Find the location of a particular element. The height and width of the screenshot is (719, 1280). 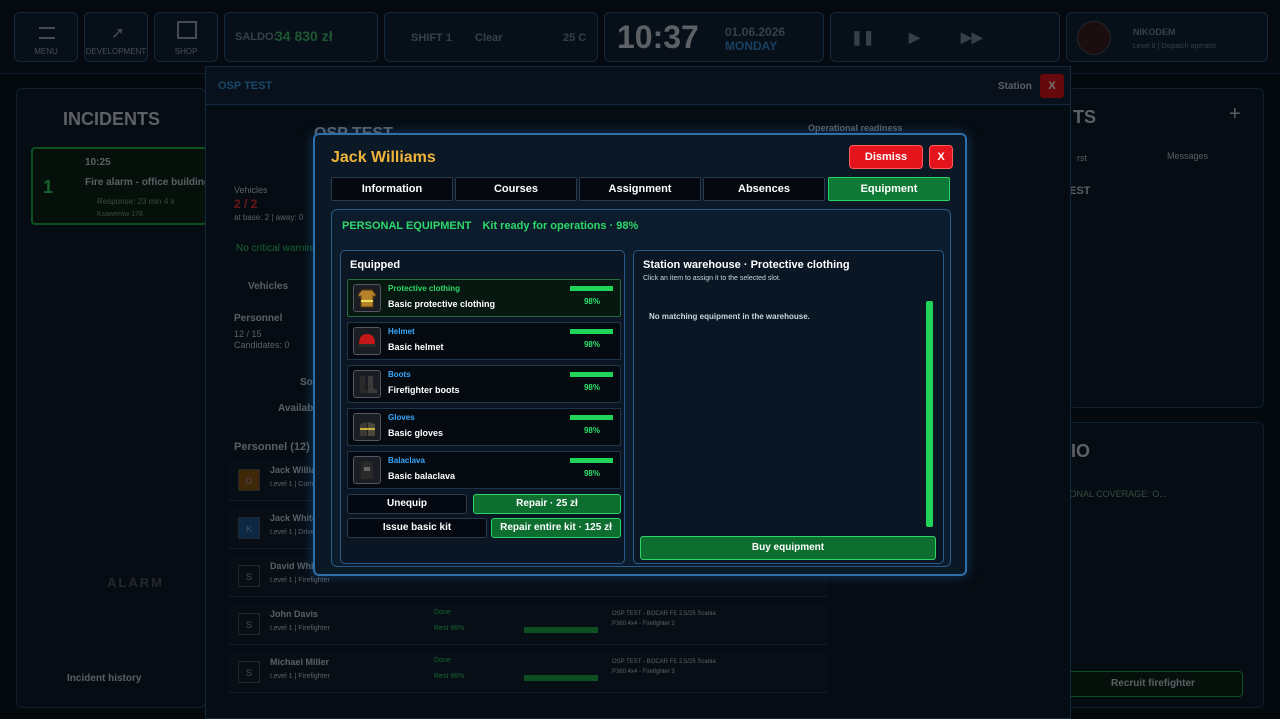

personnel-value: 12 / 15 is located at coordinates (248, 334).